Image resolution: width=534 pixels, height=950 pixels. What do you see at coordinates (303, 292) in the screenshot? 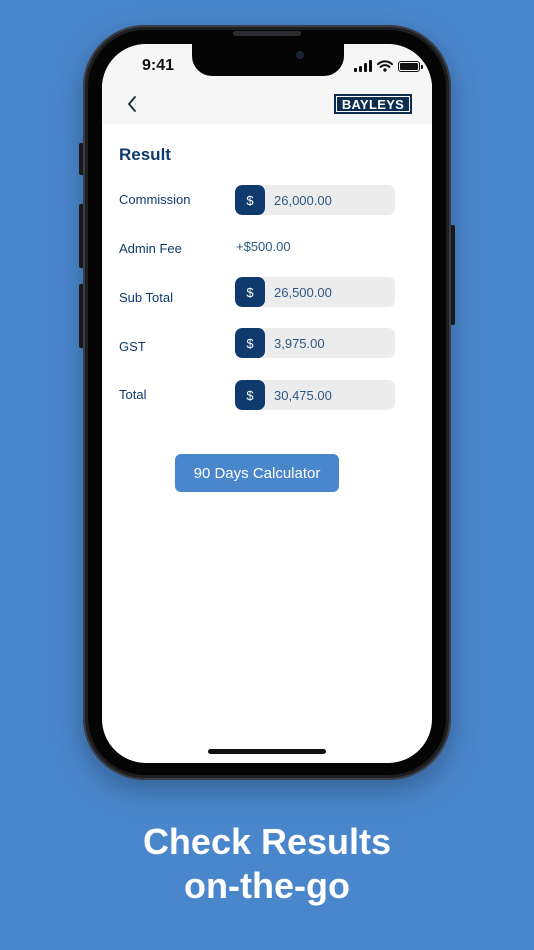
I see `sub-total-value: 26,500.00` at bounding box center [303, 292].